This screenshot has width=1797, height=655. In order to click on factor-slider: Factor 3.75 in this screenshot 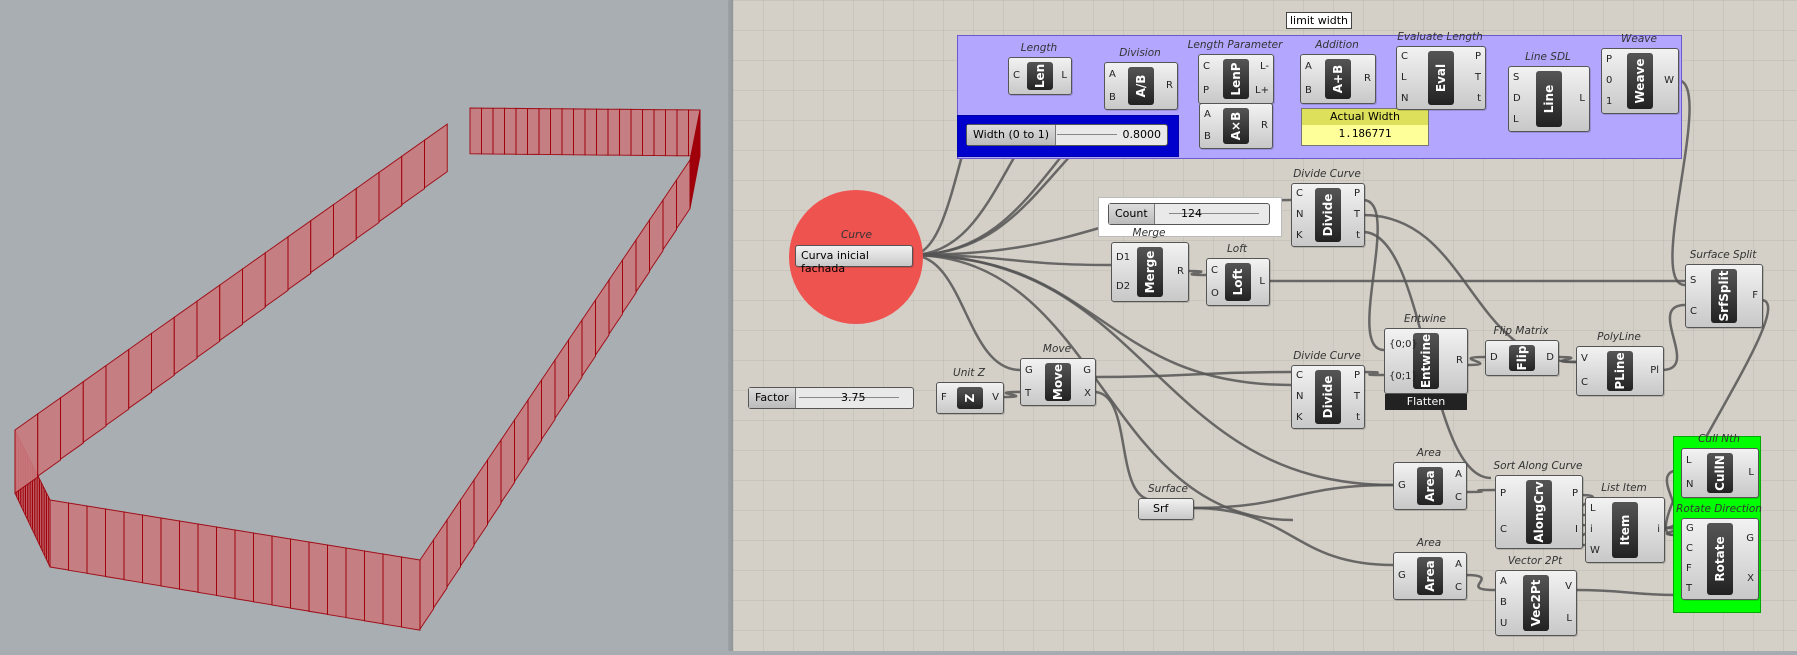, I will do `click(831, 398)`.